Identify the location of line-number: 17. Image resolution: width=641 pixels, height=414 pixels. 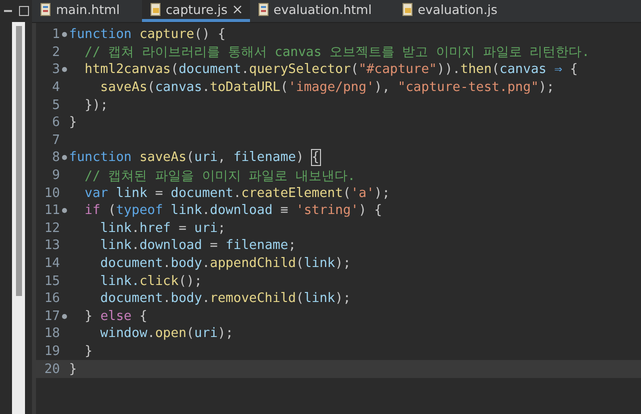
(51, 316).